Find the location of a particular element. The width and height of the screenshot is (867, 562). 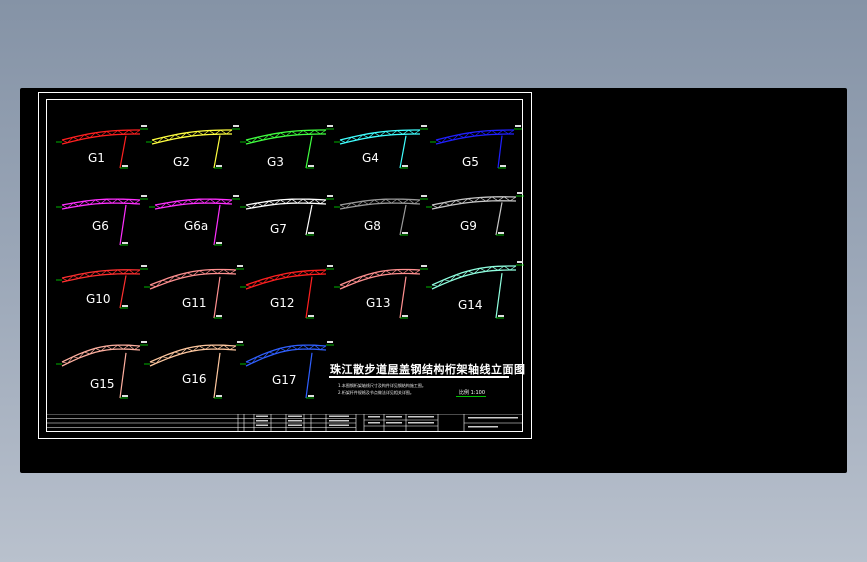

truss-label: G10 is located at coordinates (98, 299).